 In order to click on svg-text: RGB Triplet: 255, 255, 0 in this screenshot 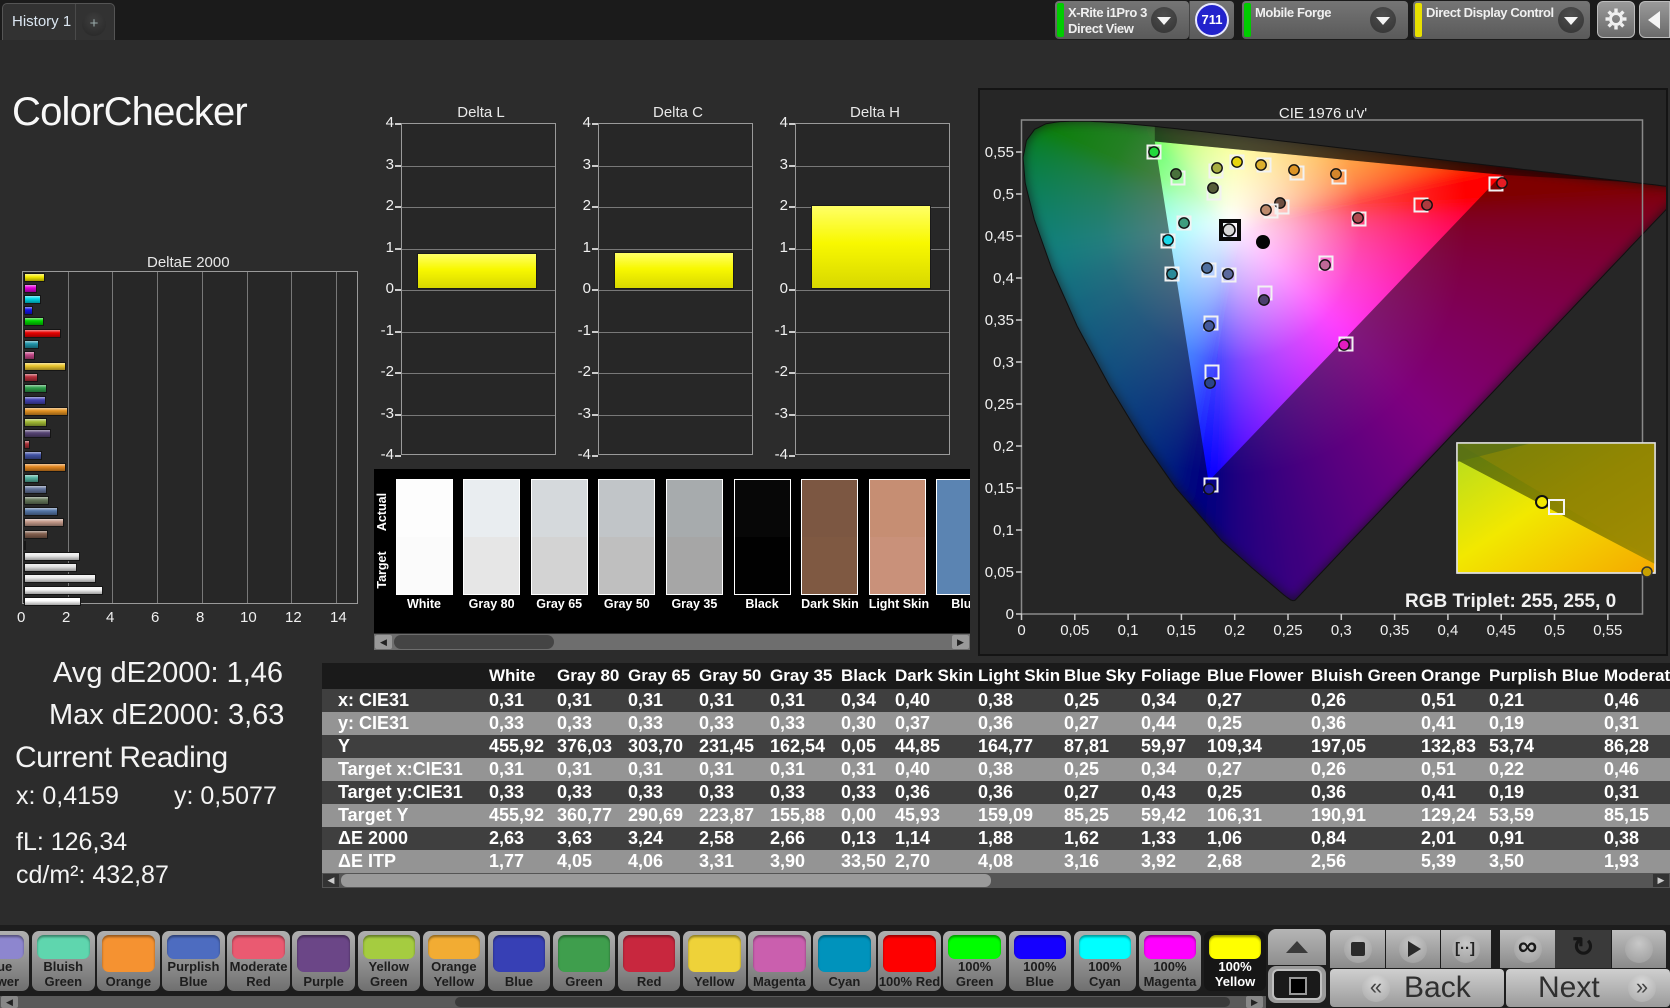, I will do `click(1510, 601)`.